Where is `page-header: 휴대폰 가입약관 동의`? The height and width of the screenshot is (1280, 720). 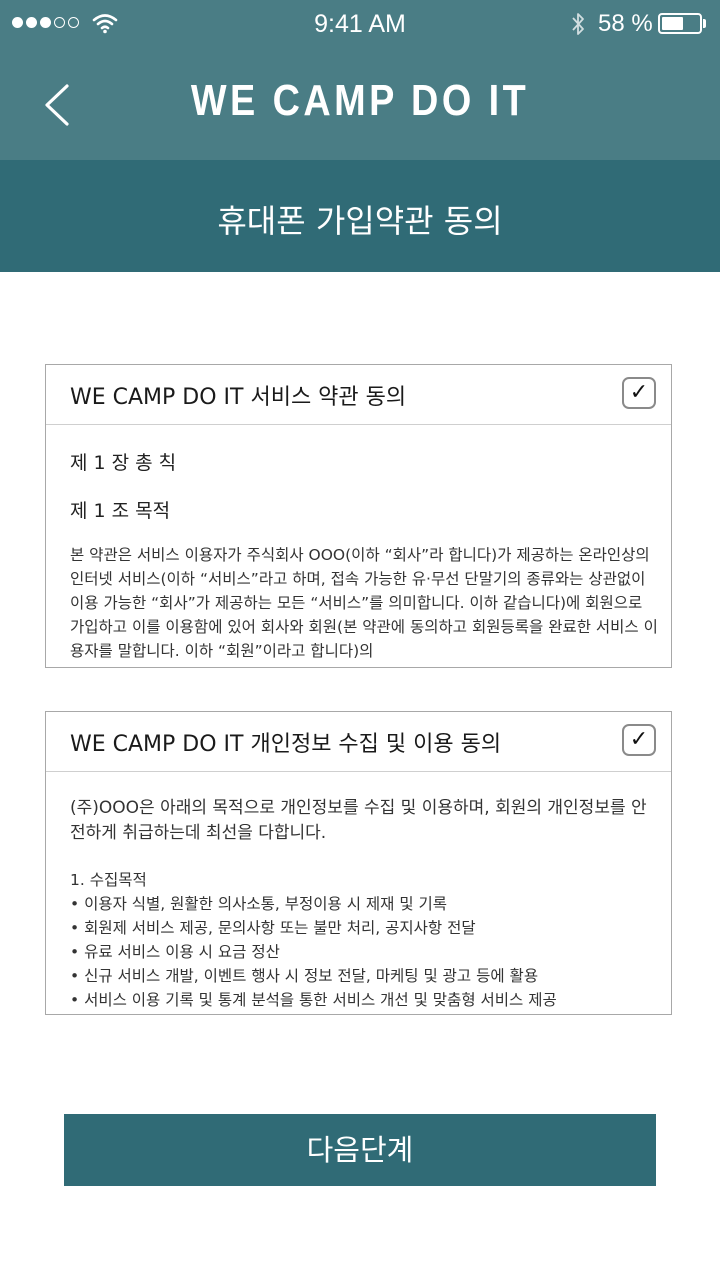 page-header: 휴대폰 가입약관 동의 is located at coordinates (360, 216).